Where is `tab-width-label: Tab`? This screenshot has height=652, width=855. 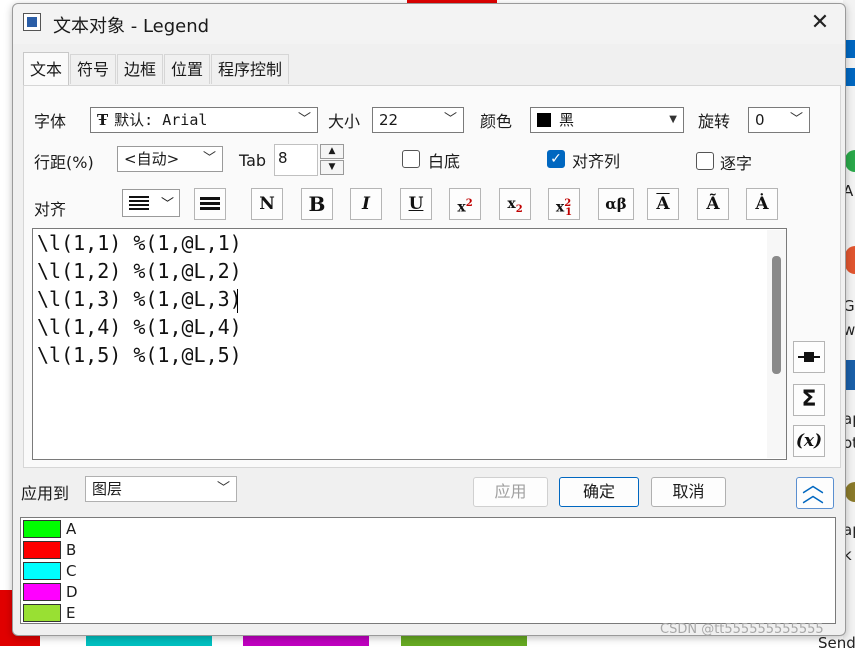
tab-width-label: Tab is located at coordinates (253, 160).